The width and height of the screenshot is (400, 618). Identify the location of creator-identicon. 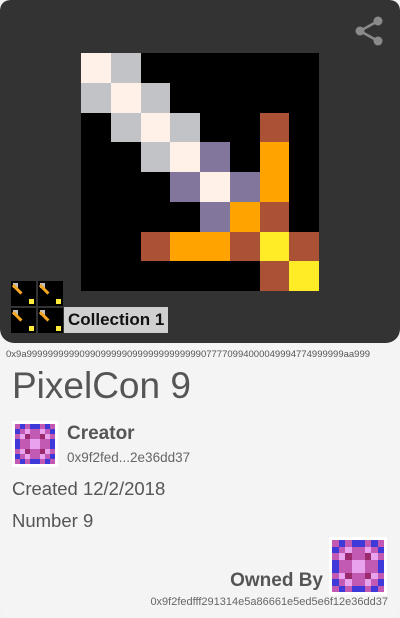
(35, 444).